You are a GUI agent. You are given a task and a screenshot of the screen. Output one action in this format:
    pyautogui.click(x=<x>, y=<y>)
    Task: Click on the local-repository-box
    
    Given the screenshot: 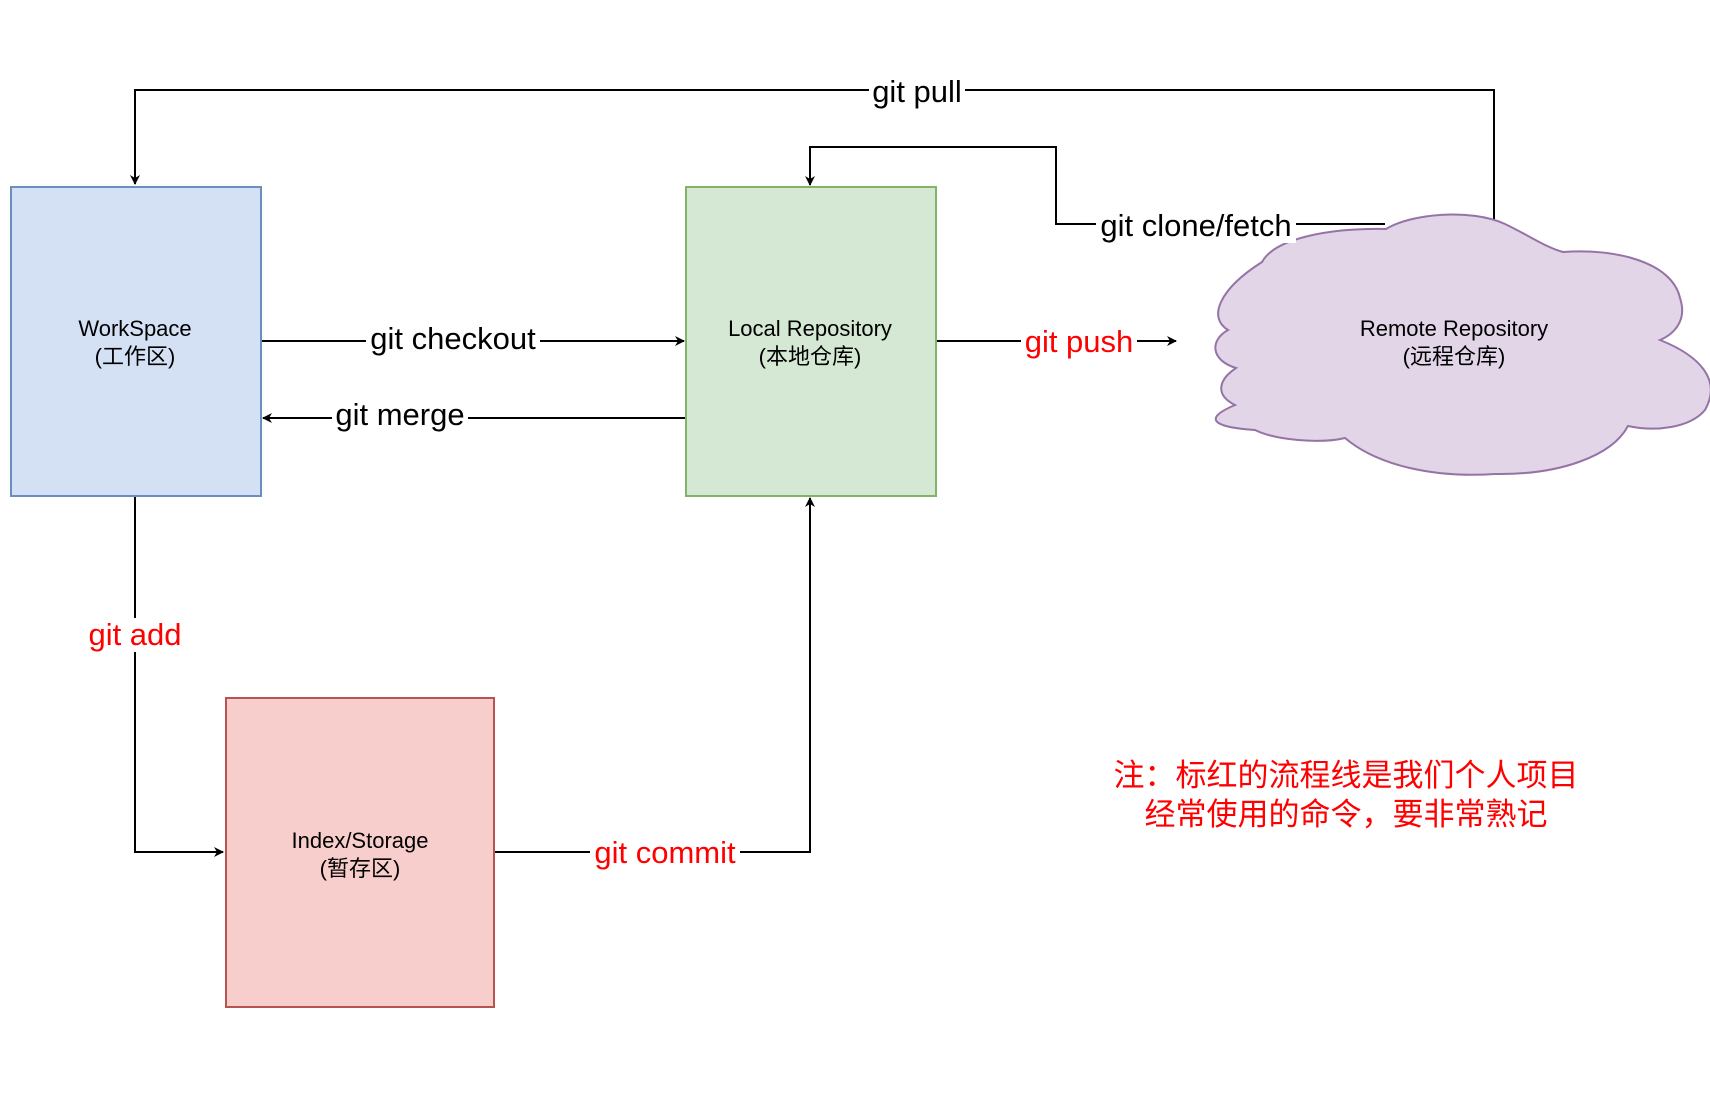 What is the action you would take?
    pyautogui.click(x=811, y=341)
    